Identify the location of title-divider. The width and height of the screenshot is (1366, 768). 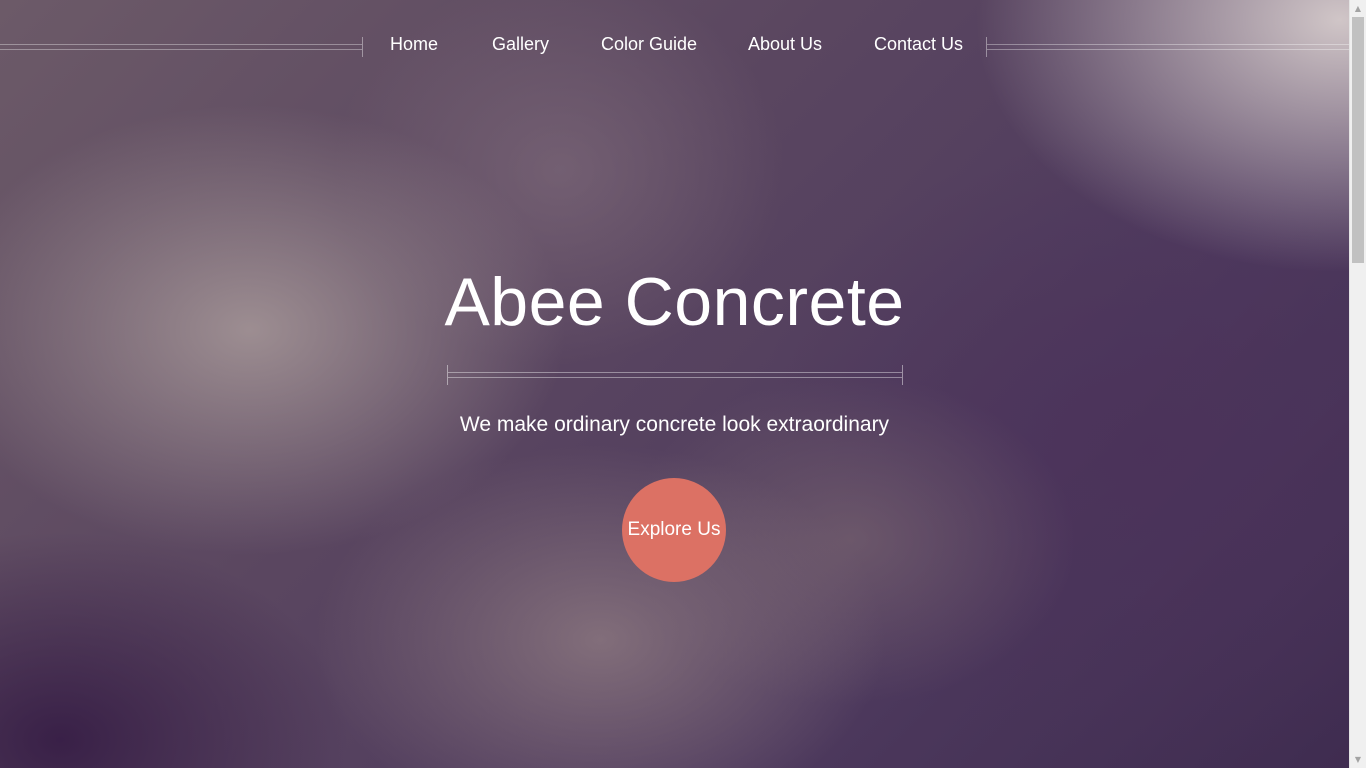
(675, 375).